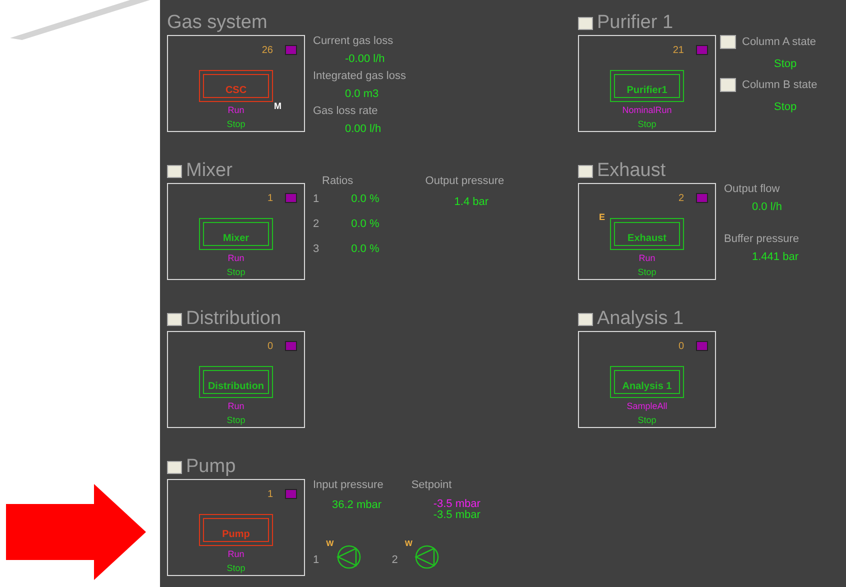  Describe the element at coordinates (316, 560) in the screenshot. I see `pump-index: 1` at that location.